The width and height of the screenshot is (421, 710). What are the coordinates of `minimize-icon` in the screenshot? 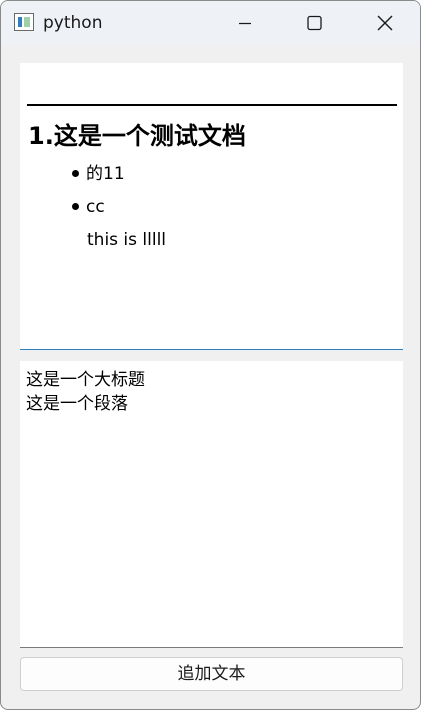 It's located at (245, 23).